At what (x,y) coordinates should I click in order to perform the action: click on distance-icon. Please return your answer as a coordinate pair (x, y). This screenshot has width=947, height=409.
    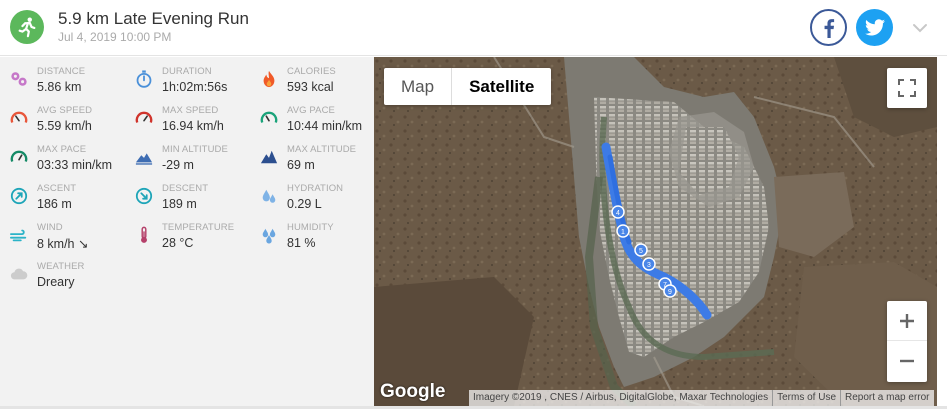
    Looking at the image, I should click on (19, 79).